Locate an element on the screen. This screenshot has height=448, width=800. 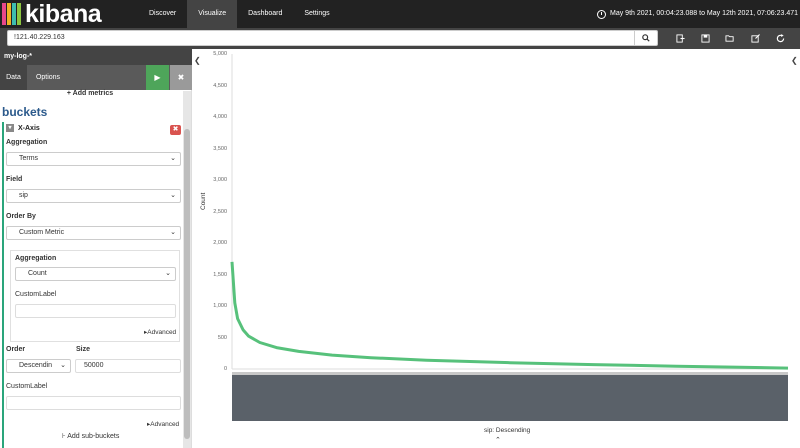
tab-options: Options is located at coordinates (48, 77).